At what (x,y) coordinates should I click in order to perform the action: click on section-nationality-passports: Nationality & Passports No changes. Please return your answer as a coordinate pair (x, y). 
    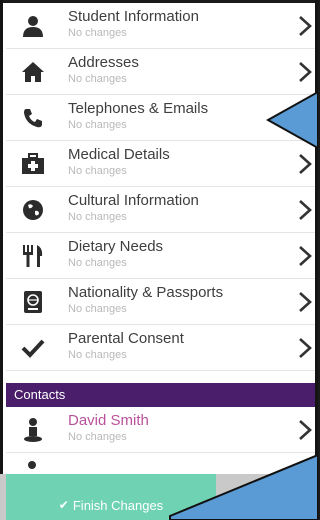
    Looking at the image, I should click on (160, 302).